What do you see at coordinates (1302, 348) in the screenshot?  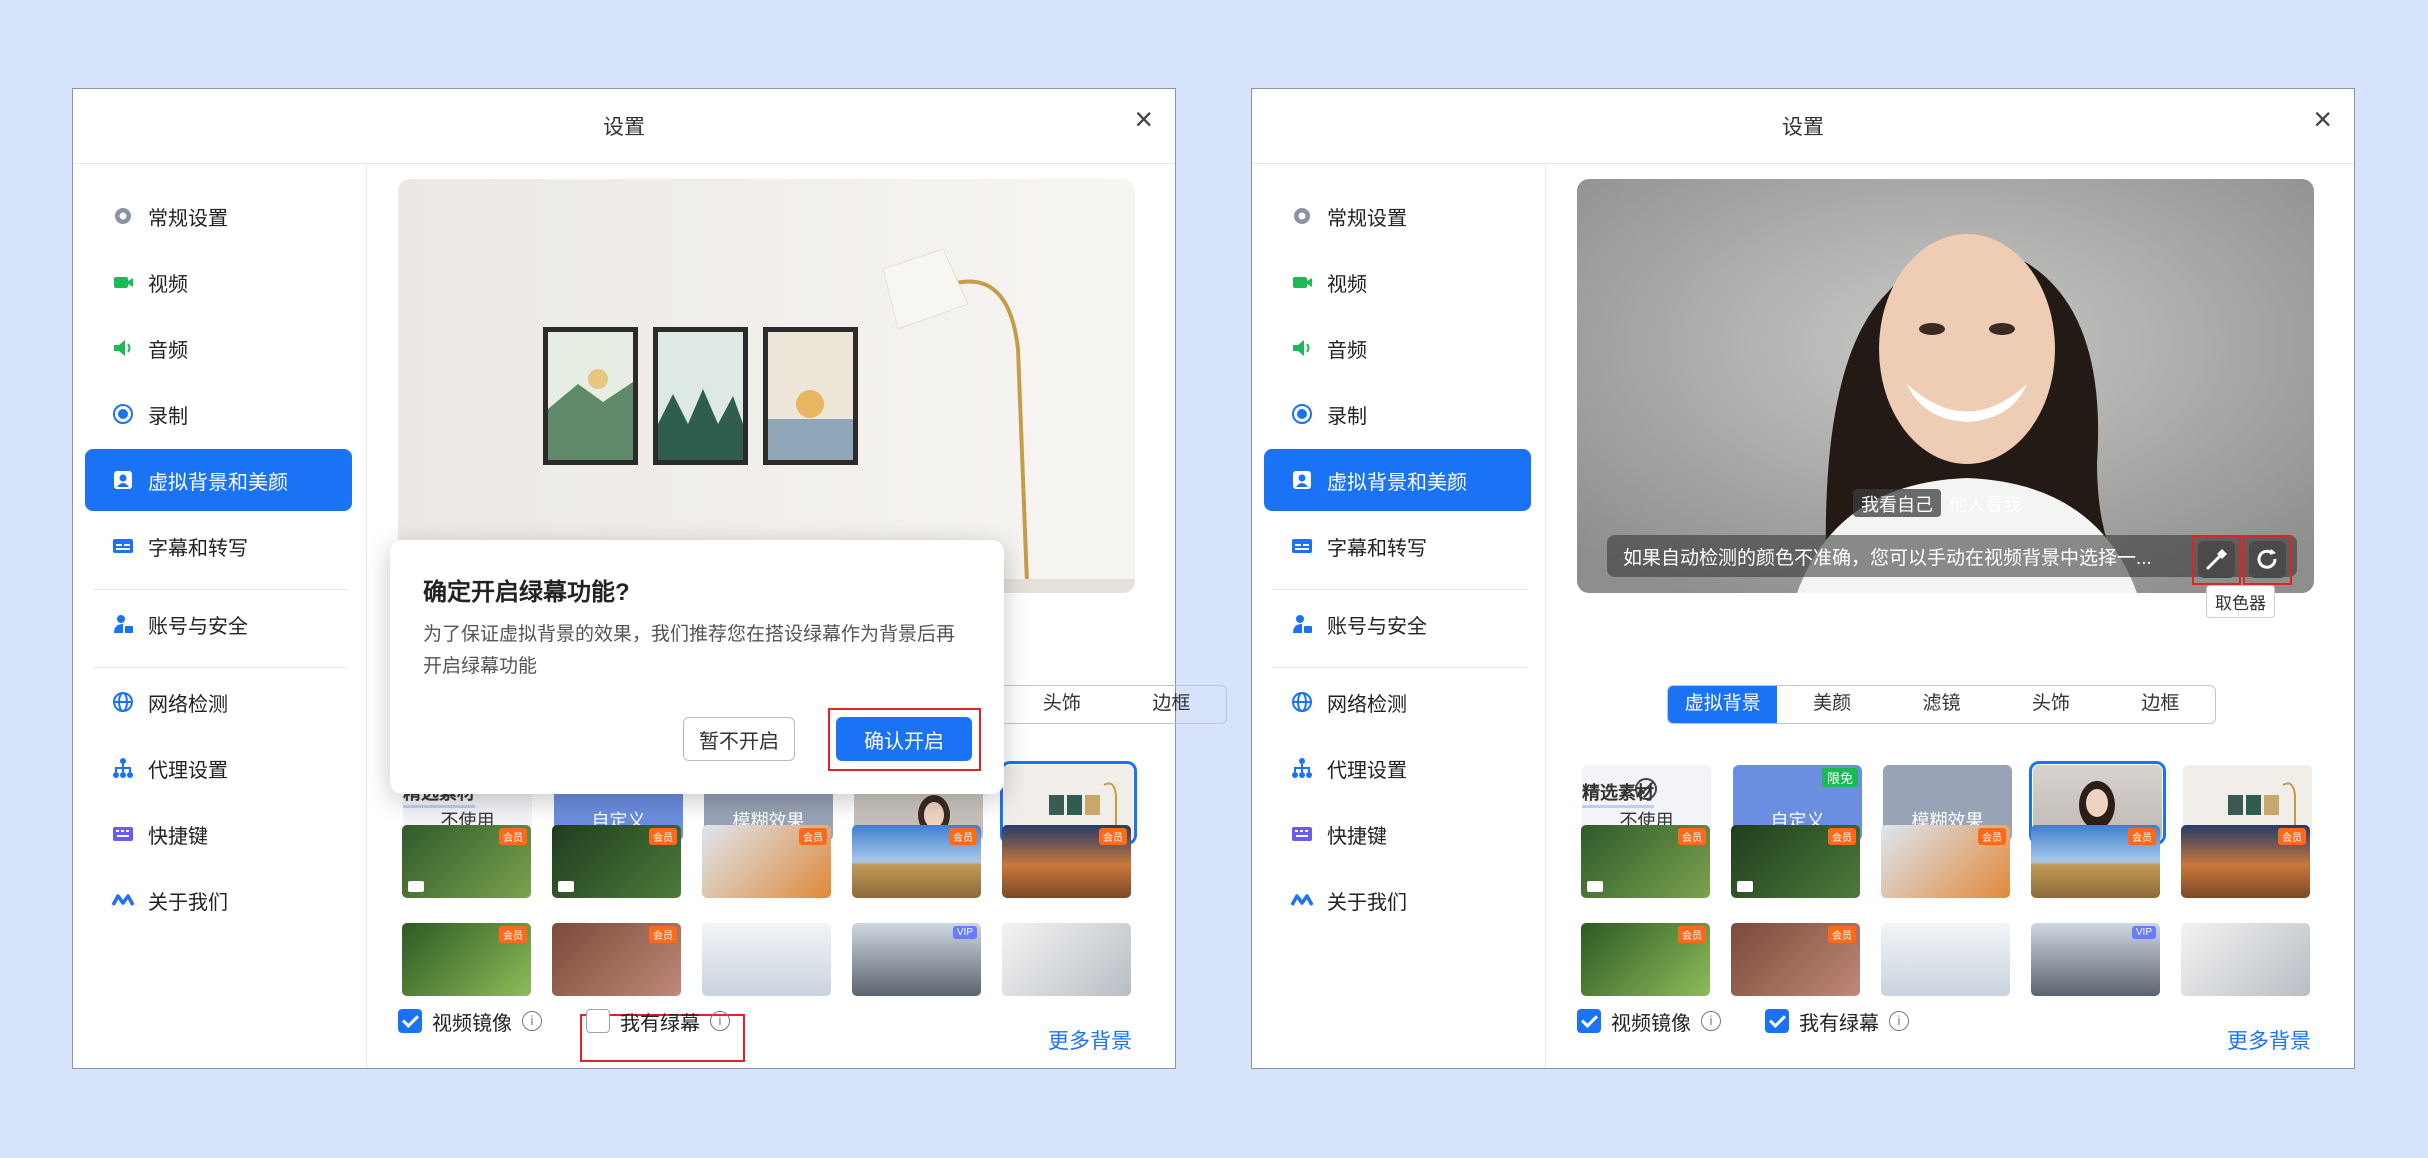 I see `speaker-icon` at bounding box center [1302, 348].